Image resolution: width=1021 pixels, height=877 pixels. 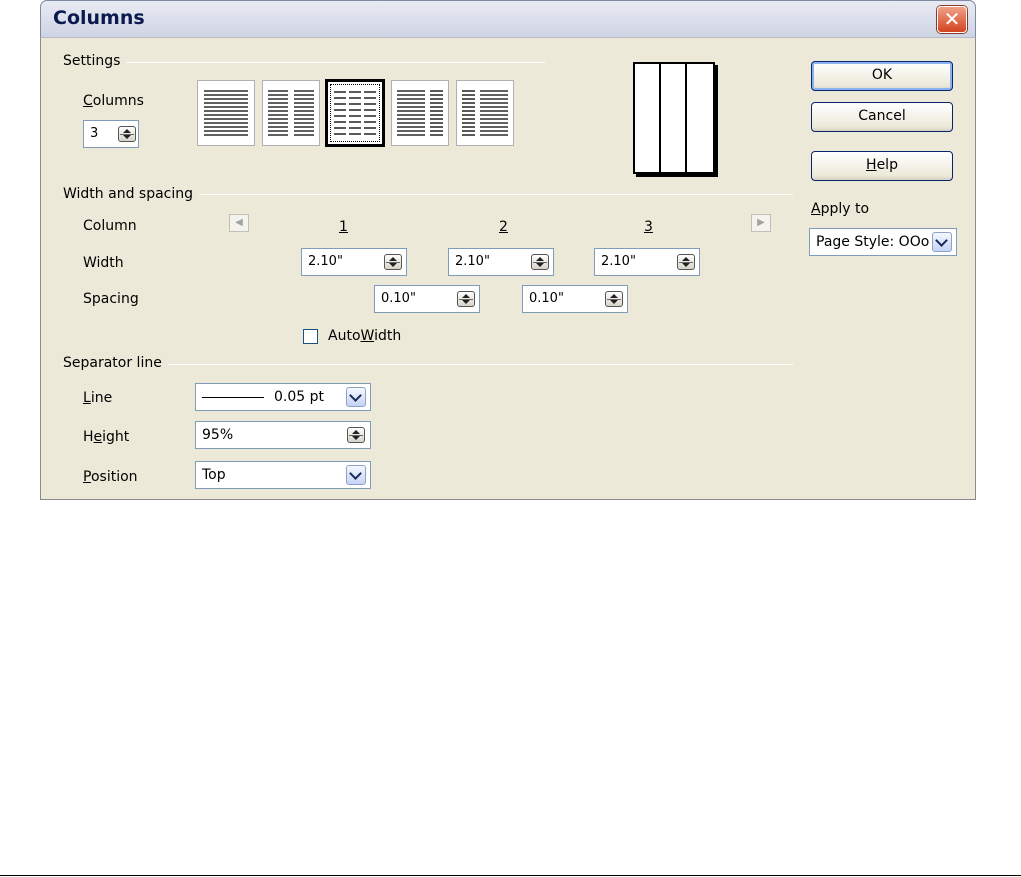 I want to click on column-3-width-value: 2.10", so click(x=618, y=261).